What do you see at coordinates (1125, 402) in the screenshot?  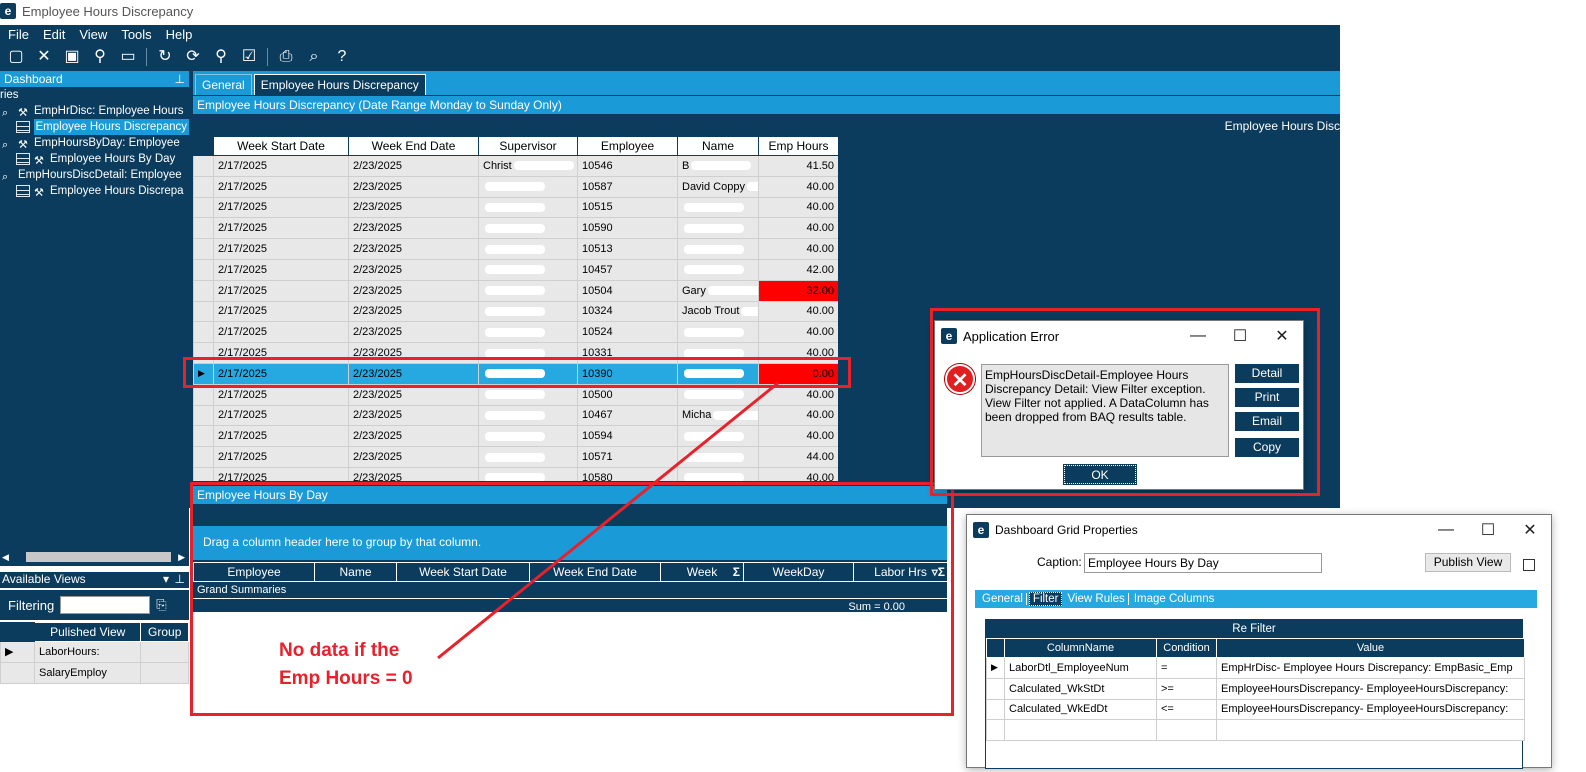 I see `annotation-highlight-dialog` at bounding box center [1125, 402].